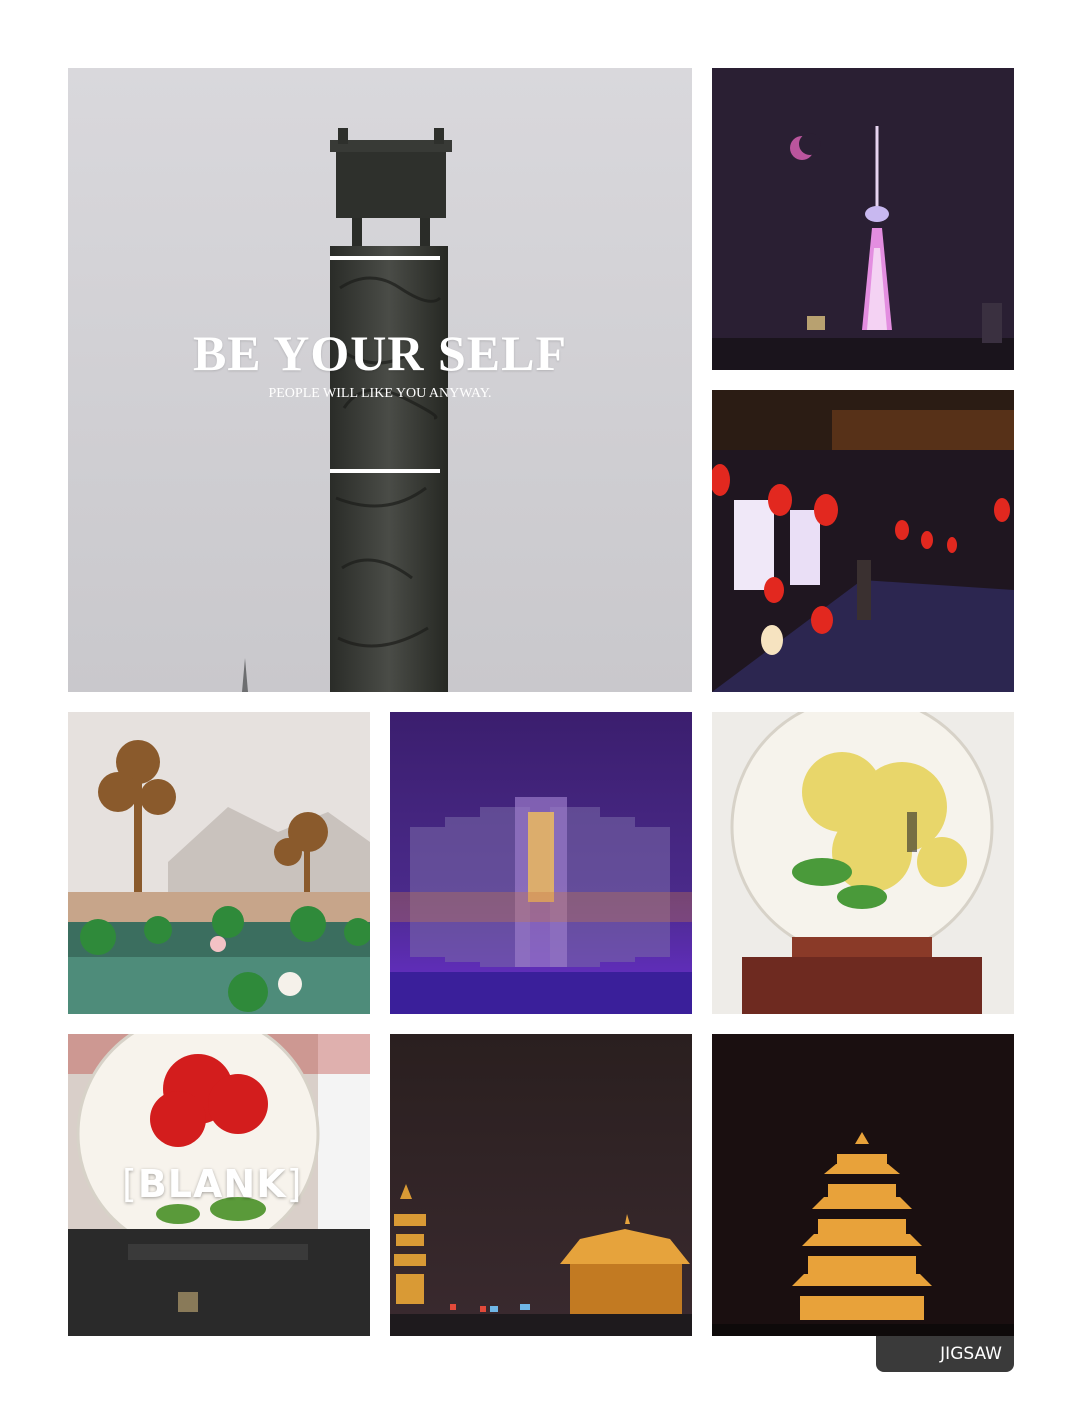 Image resolution: width=1080 pixels, height=1424 pixels. What do you see at coordinates (541, 863) in the screenshot?
I see `photo-glass-exhibit` at bounding box center [541, 863].